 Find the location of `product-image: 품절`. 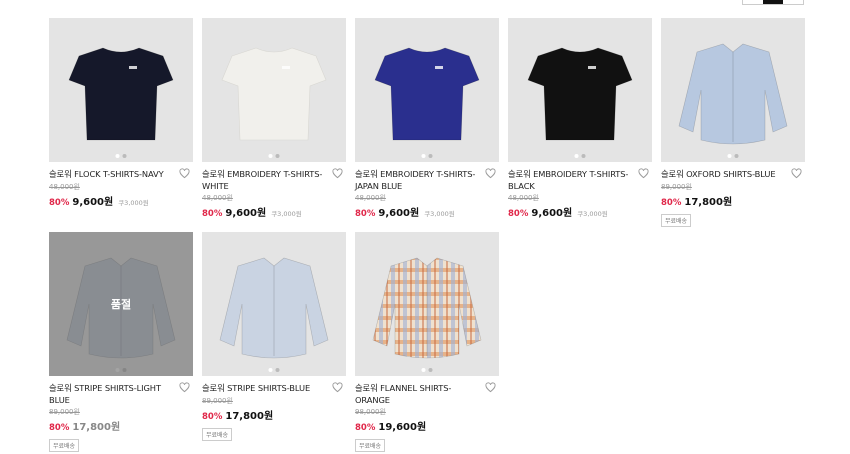

product-image: 품절 is located at coordinates (121, 304).